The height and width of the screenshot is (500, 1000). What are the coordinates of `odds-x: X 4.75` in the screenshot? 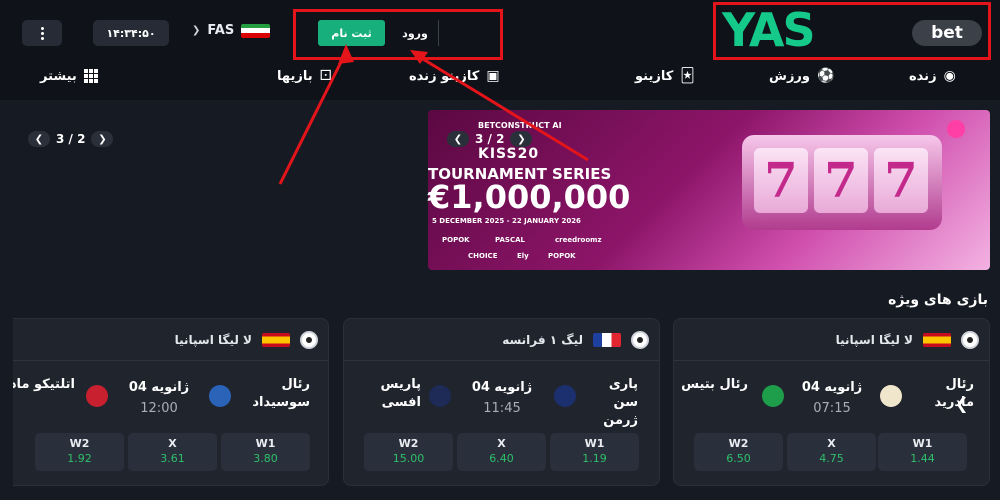 It's located at (831, 452).